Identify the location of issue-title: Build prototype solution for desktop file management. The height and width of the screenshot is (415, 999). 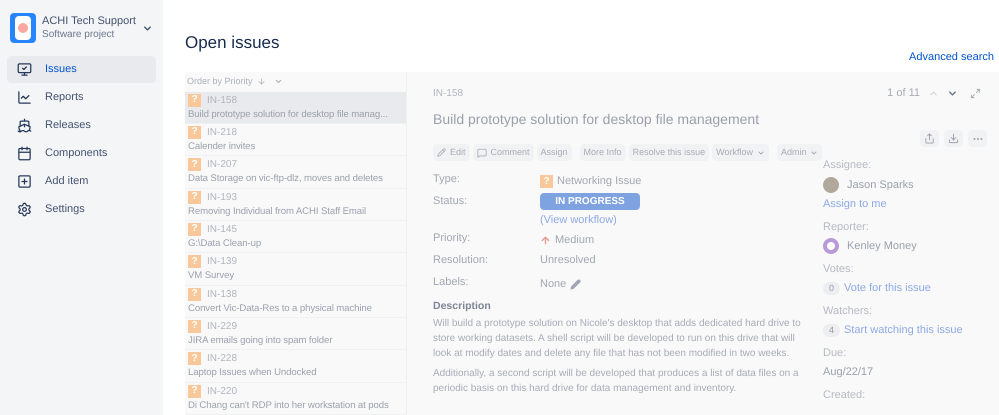
(596, 119).